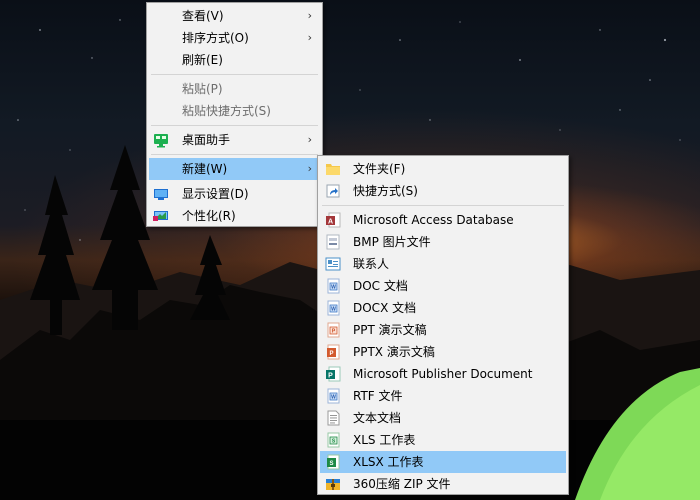  What do you see at coordinates (443, 396) in the screenshot?
I see `submenu-item-rtf: W RTF 文件` at bounding box center [443, 396].